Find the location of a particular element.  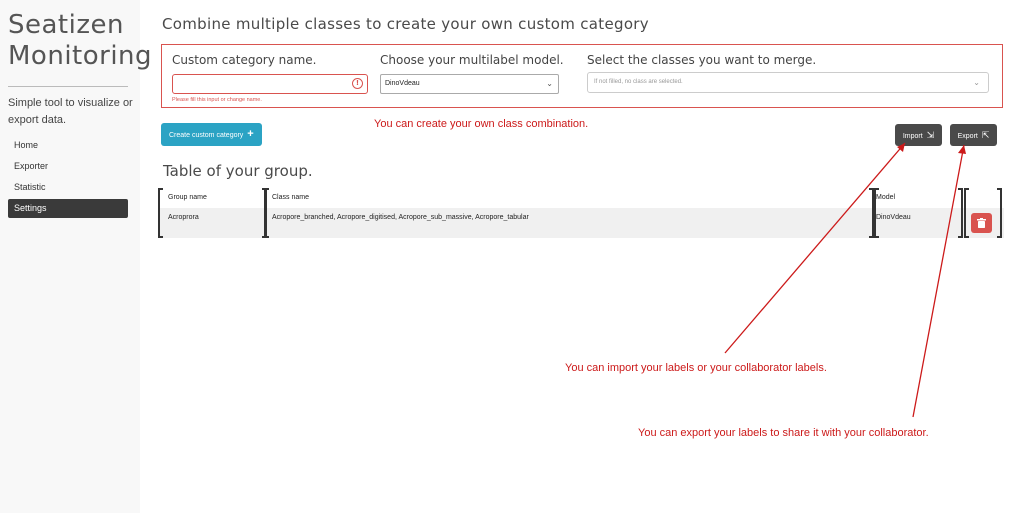

export-arrowhead is located at coordinates (962, 149).